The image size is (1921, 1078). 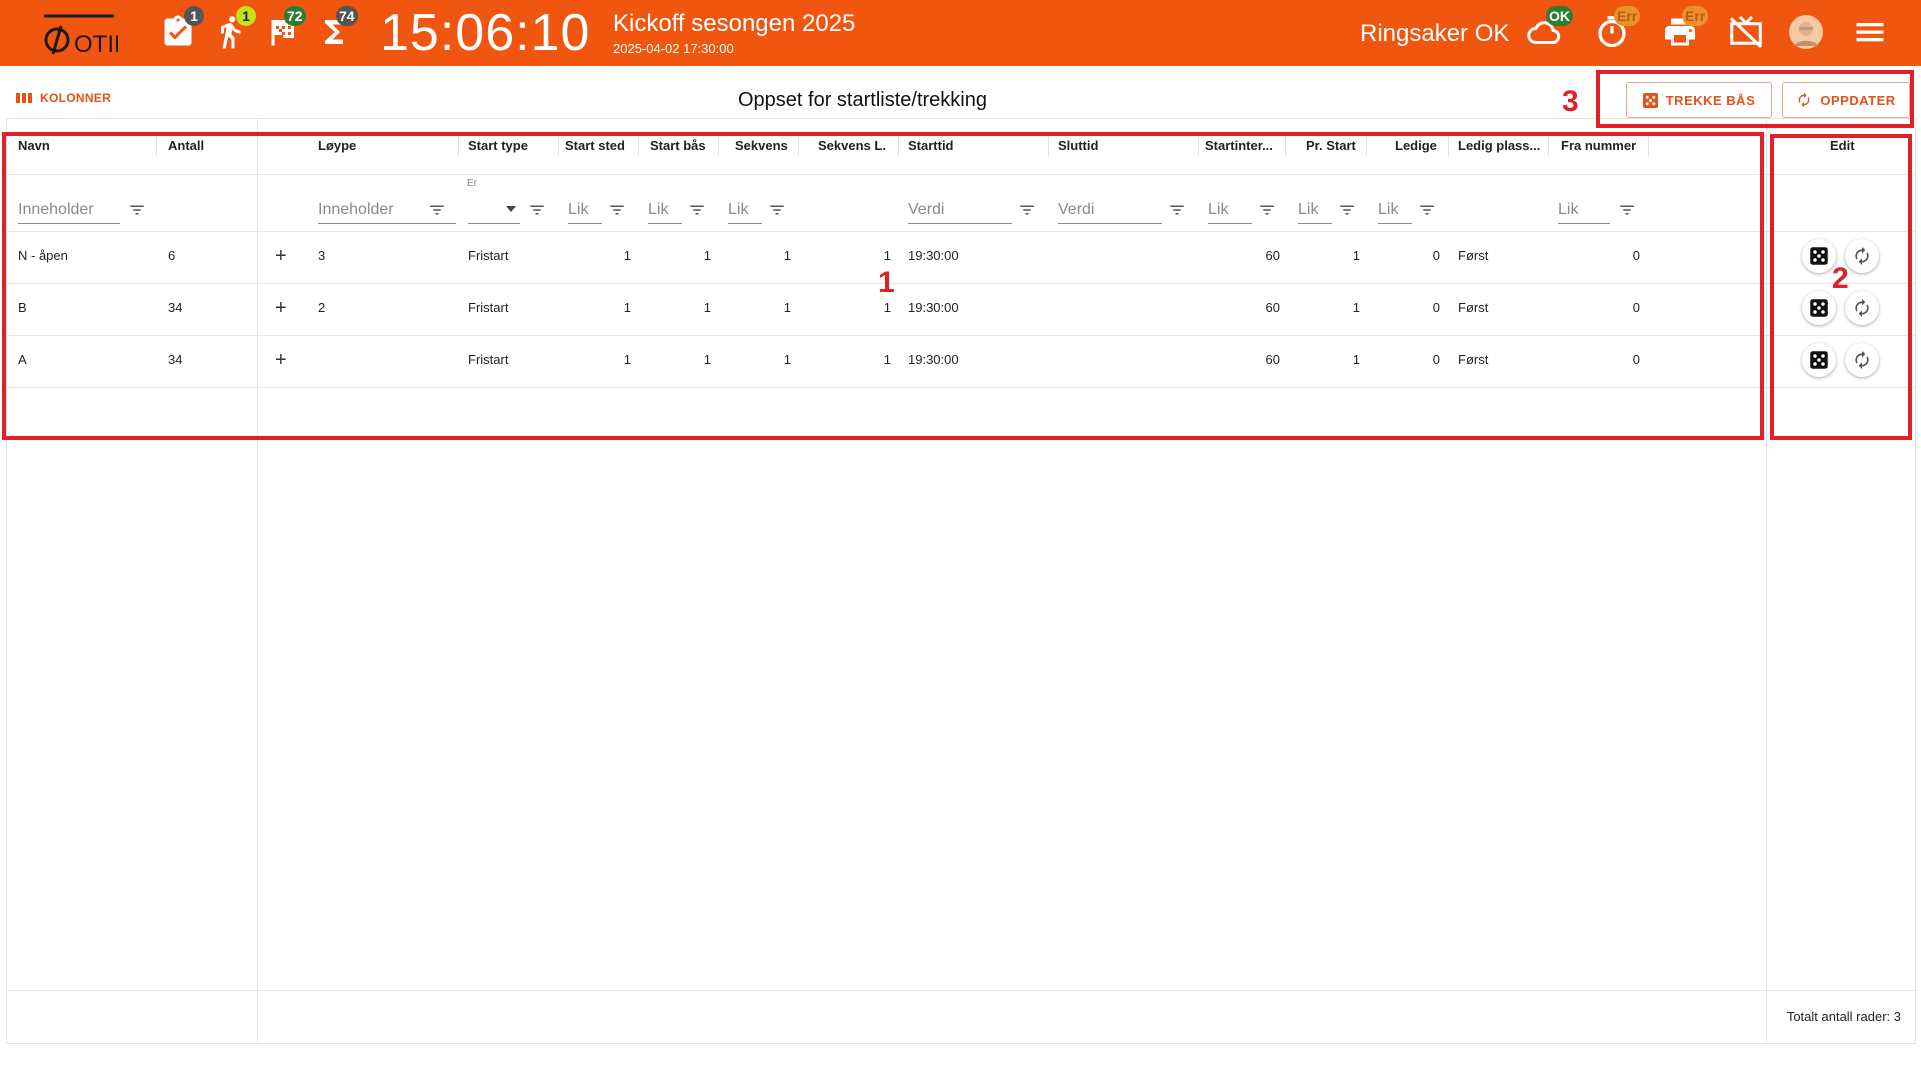 What do you see at coordinates (234, 28) in the screenshot?
I see `runner-icon: 1` at bounding box center [234, 28].